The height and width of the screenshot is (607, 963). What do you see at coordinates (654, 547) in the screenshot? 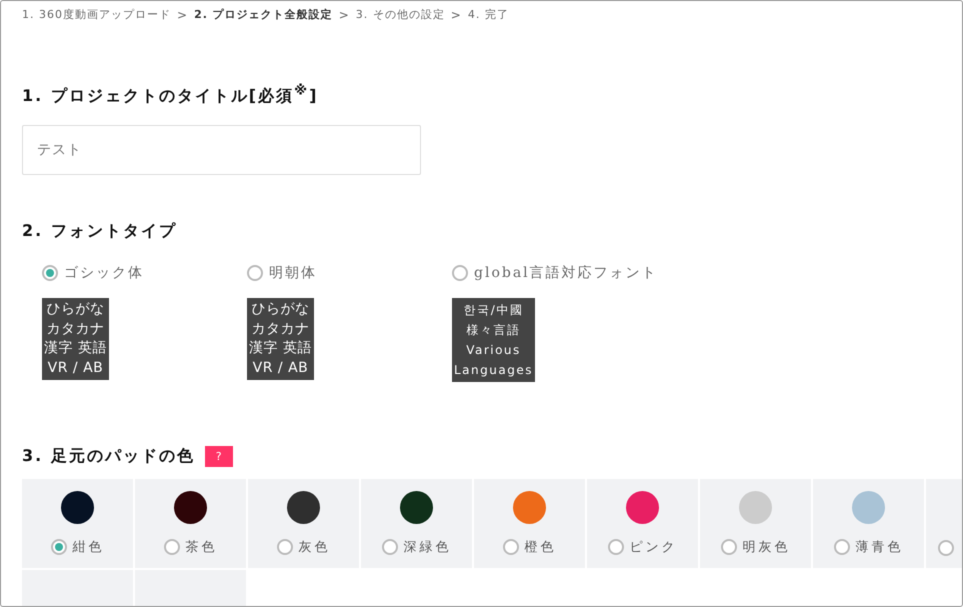
I see `color-option-label: ピンク` at bounding box center [654, 547].